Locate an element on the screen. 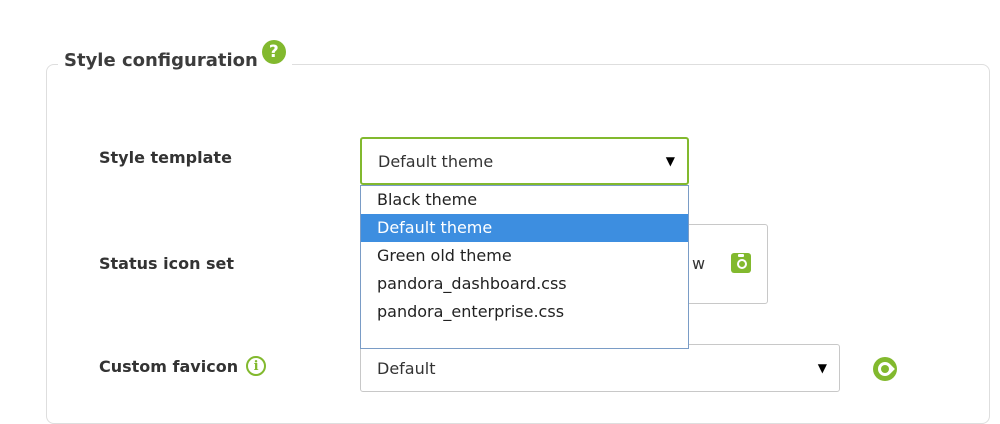  dropdown-option-green-old-theme: Green old theme is located at coordinates (524, 256).